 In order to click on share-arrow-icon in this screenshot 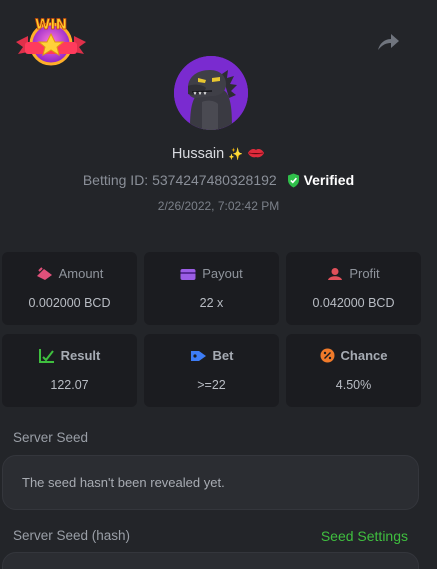, I will do `click(388, 42)`.